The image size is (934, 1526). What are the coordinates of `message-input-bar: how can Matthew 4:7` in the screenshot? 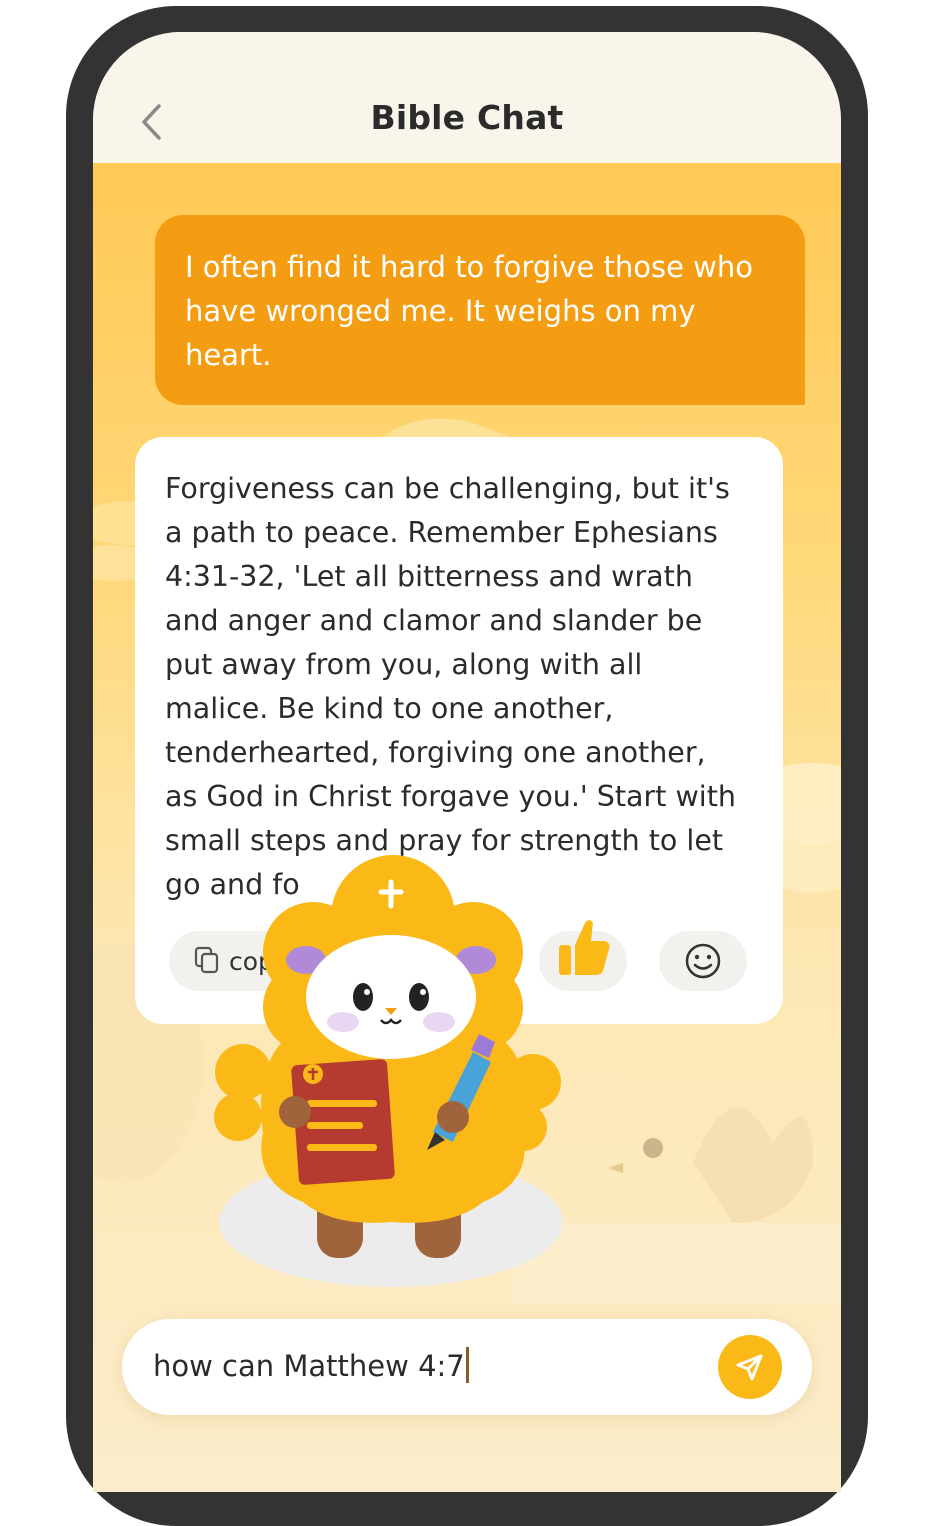 It's located at (467, 1367).